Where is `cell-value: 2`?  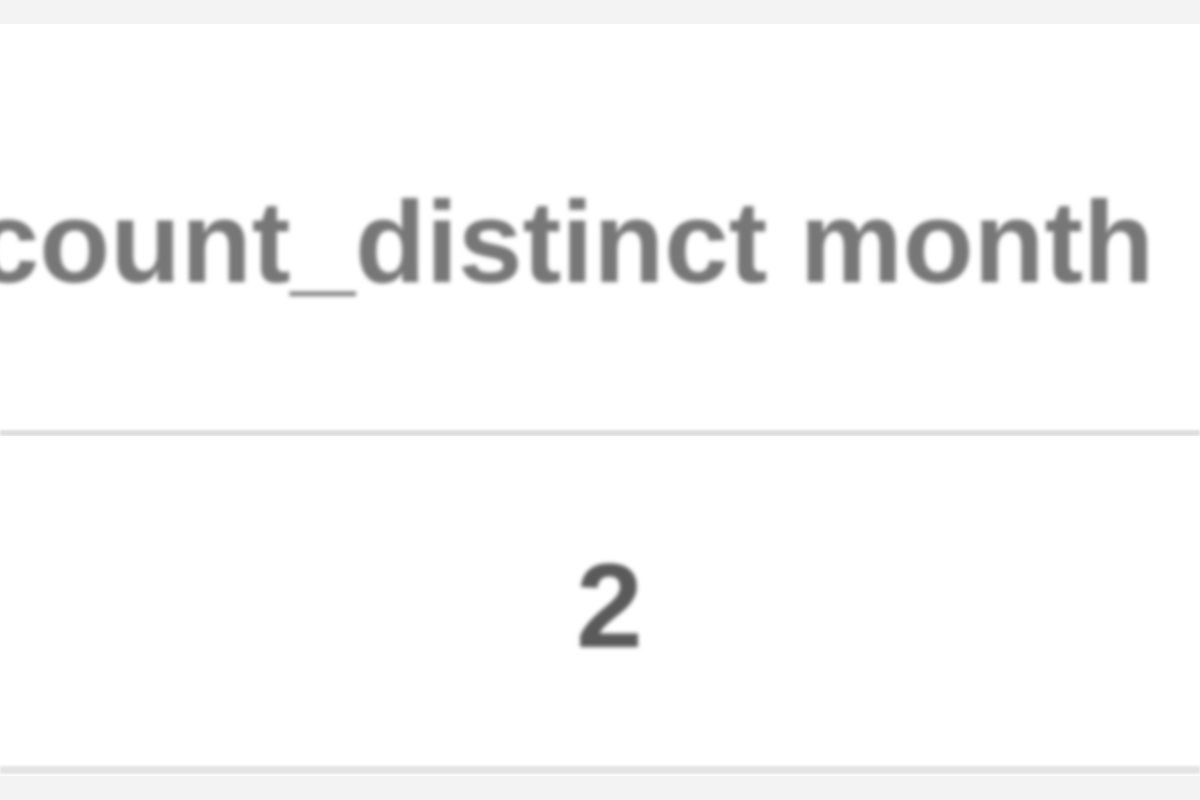
cell-value: 2 is located at coordinates (609, 606).